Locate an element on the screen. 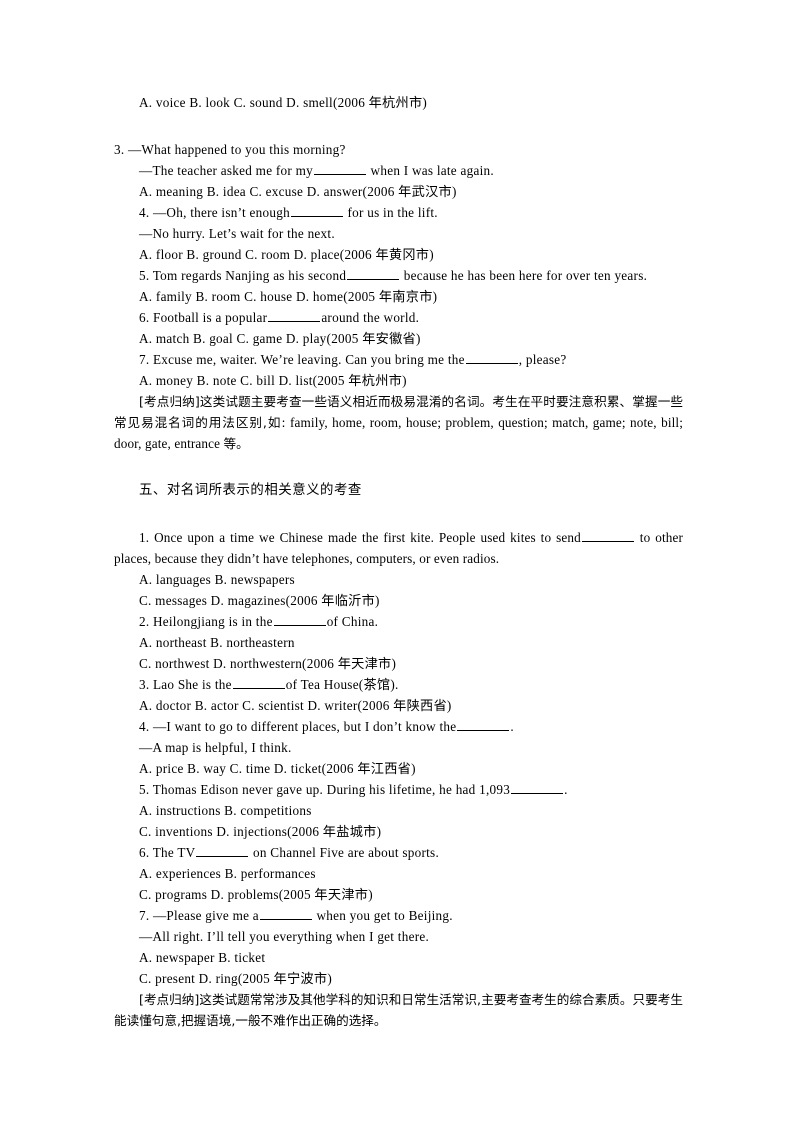 The image size is (794, 1123). question-3-reply-pre: —The teacher asked me for my is located at coordinates (226, 170).